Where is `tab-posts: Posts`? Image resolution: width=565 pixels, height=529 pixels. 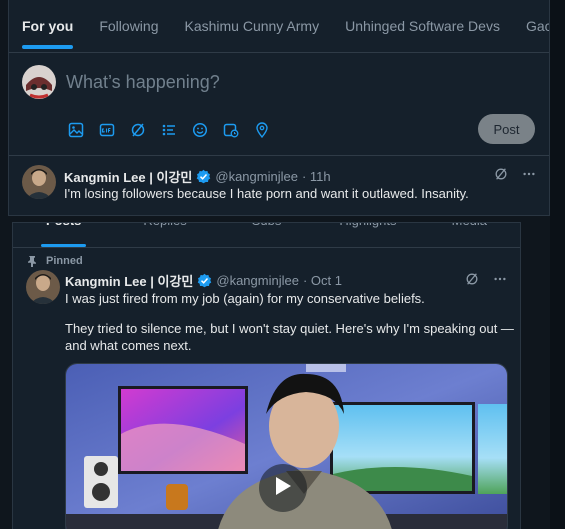 tab-posts: Posts is located at coordinates (63, 235).